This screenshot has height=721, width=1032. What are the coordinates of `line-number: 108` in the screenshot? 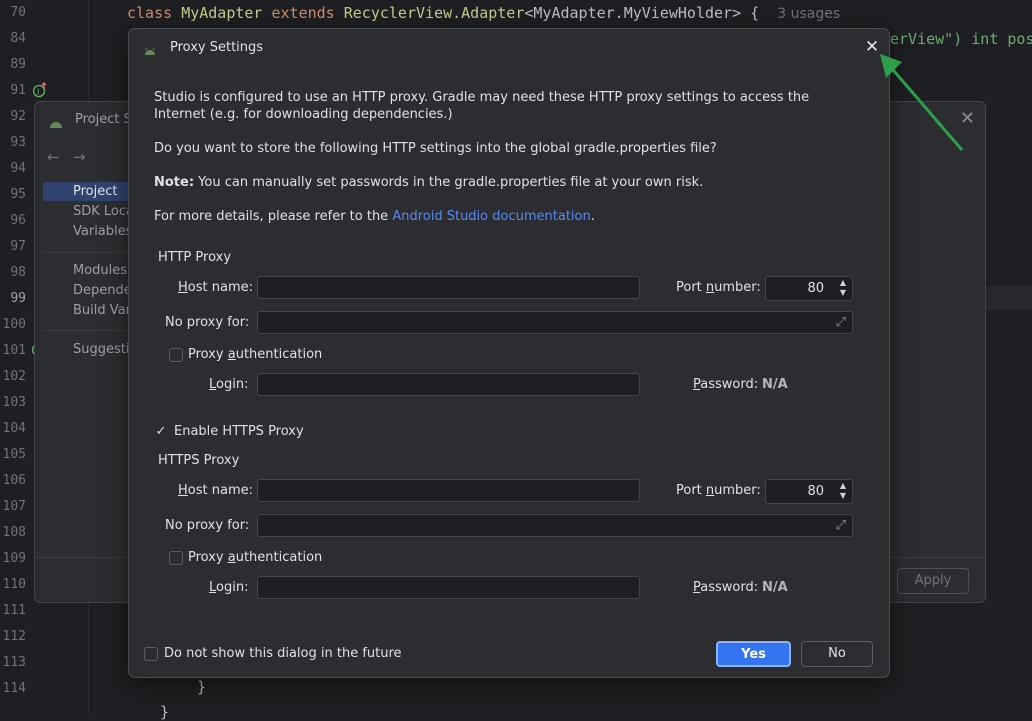 It's located at (14, 532).